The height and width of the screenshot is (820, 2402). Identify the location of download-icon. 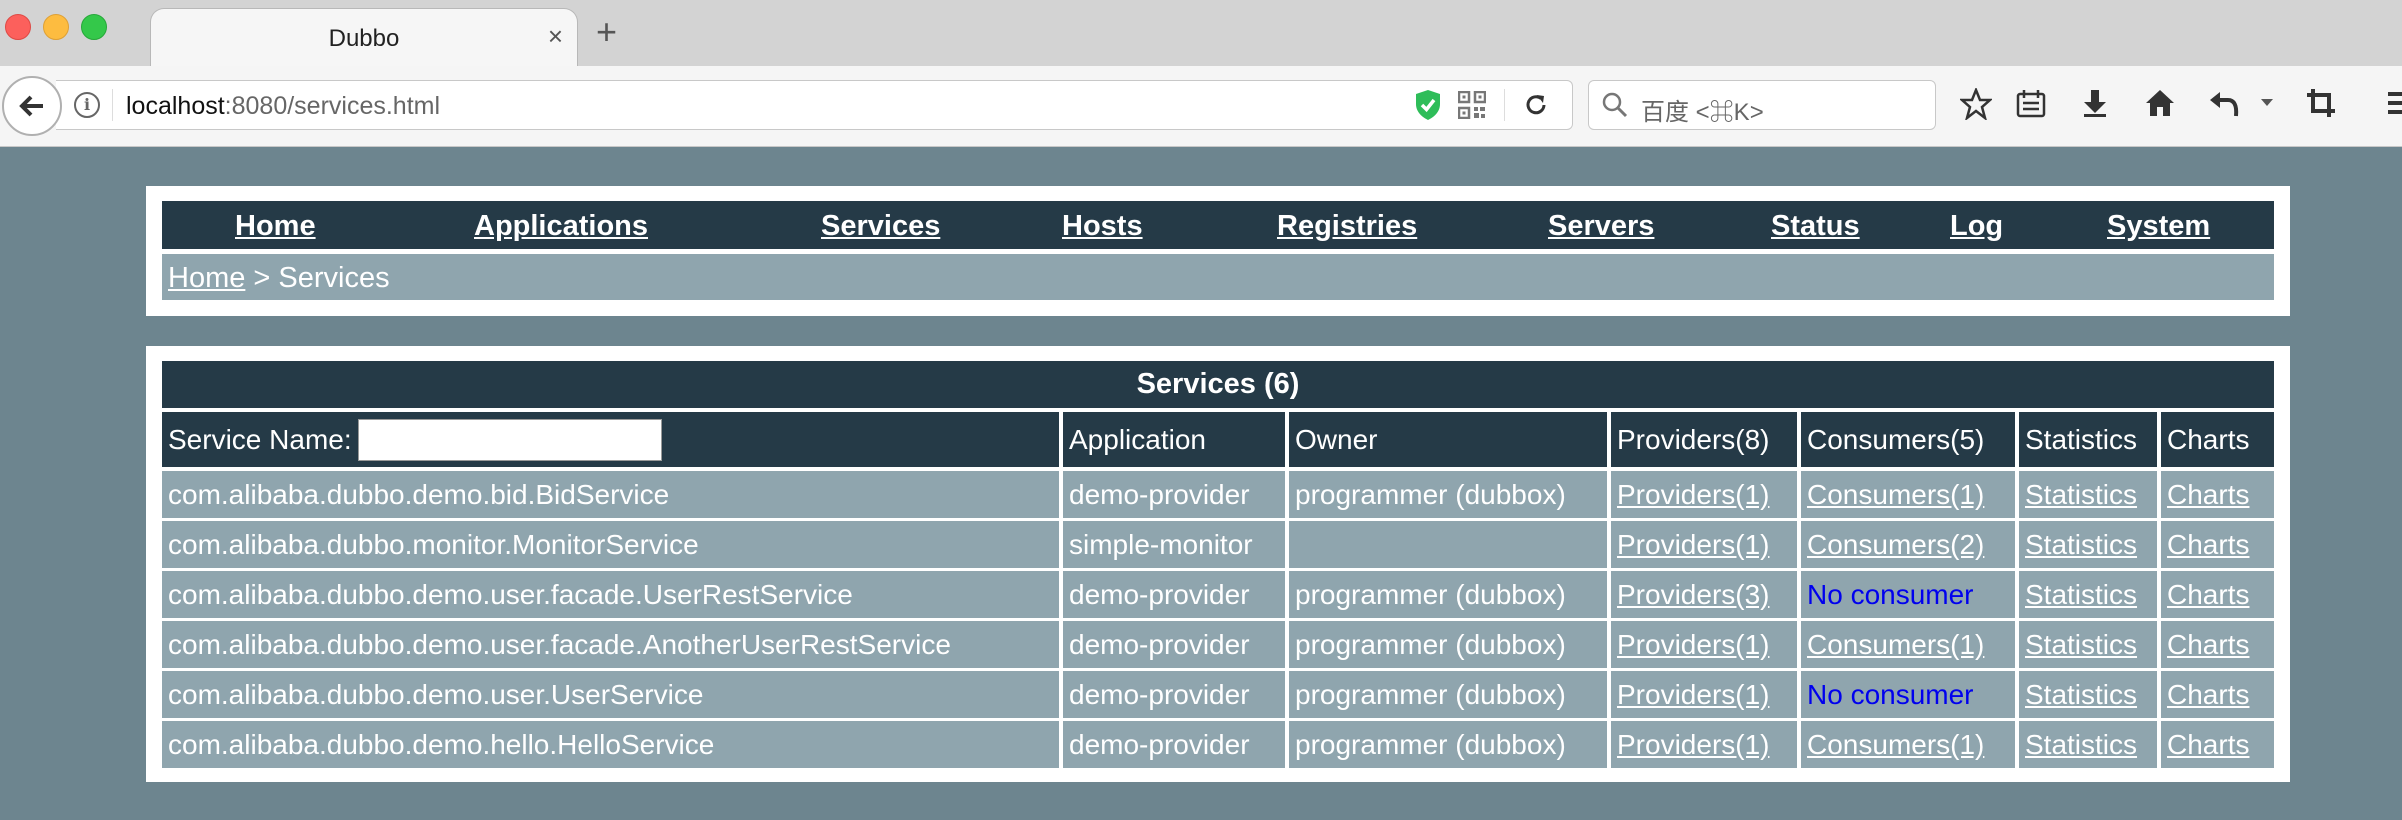
(2095, 103).